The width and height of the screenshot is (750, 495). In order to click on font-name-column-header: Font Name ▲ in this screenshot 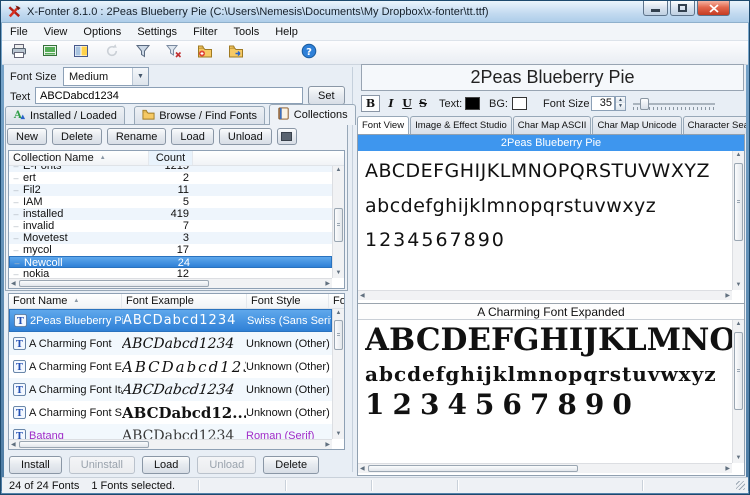, I will do `click(65, 301)`.